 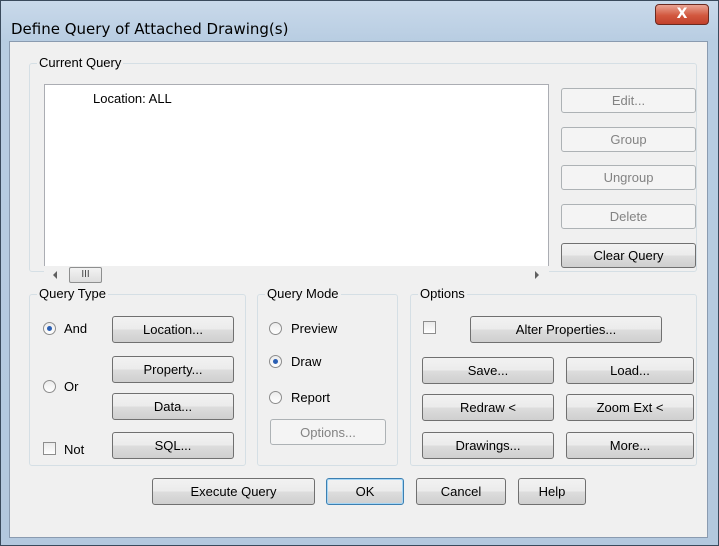 What do you see at coordinates (49, 448) in the screenshot?
I see `not-checkbox` at bounding box center [49, 448].